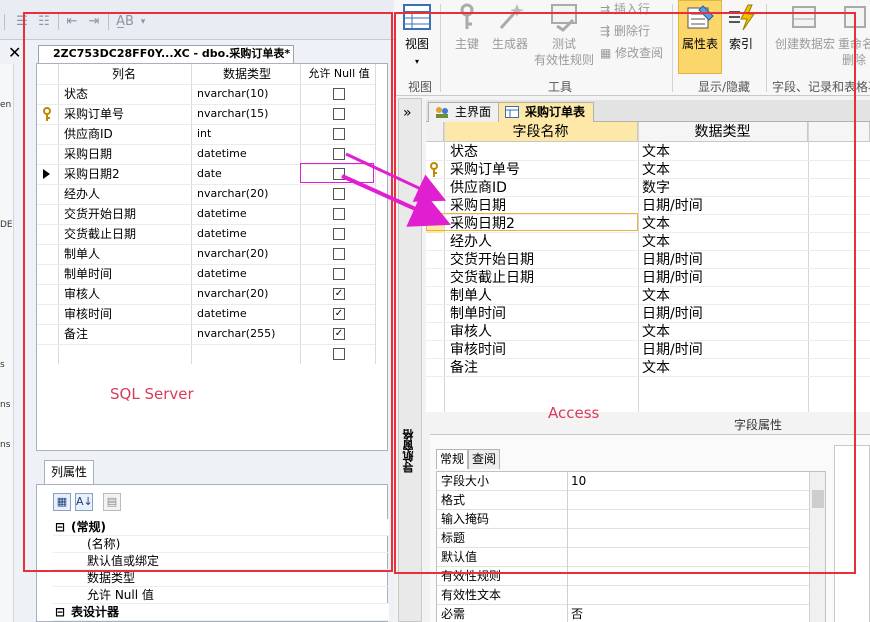 The width and height of the screenshot is (870, 622). What do you see at coordinates (4, 22) in the screenshot?
I see `toolbar-separator` at bounding box center [4, 22].